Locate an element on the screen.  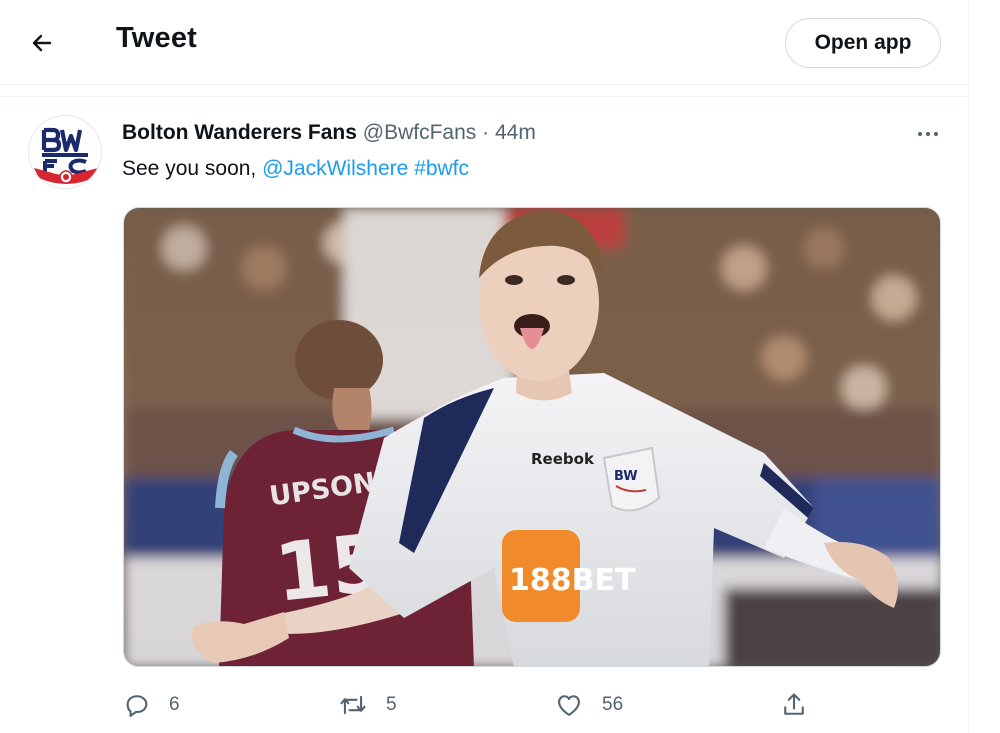
mention-link: @JackWilshere is located at coordinates (335, 168).